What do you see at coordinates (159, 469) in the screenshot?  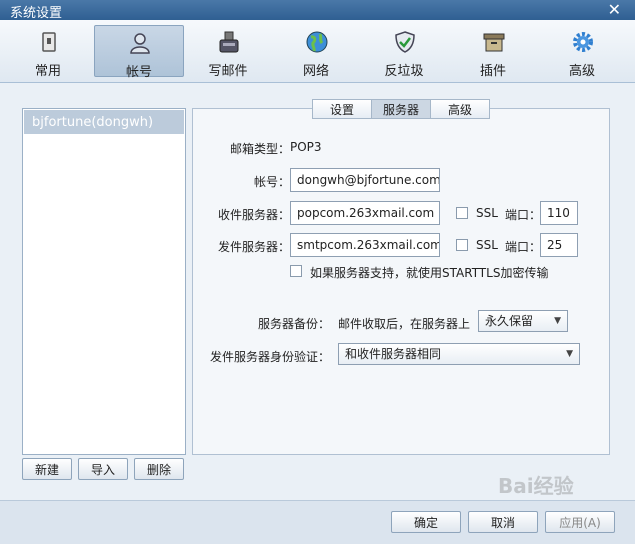 I see `delete-account-button: 删除` at bounding box center [159, 469].